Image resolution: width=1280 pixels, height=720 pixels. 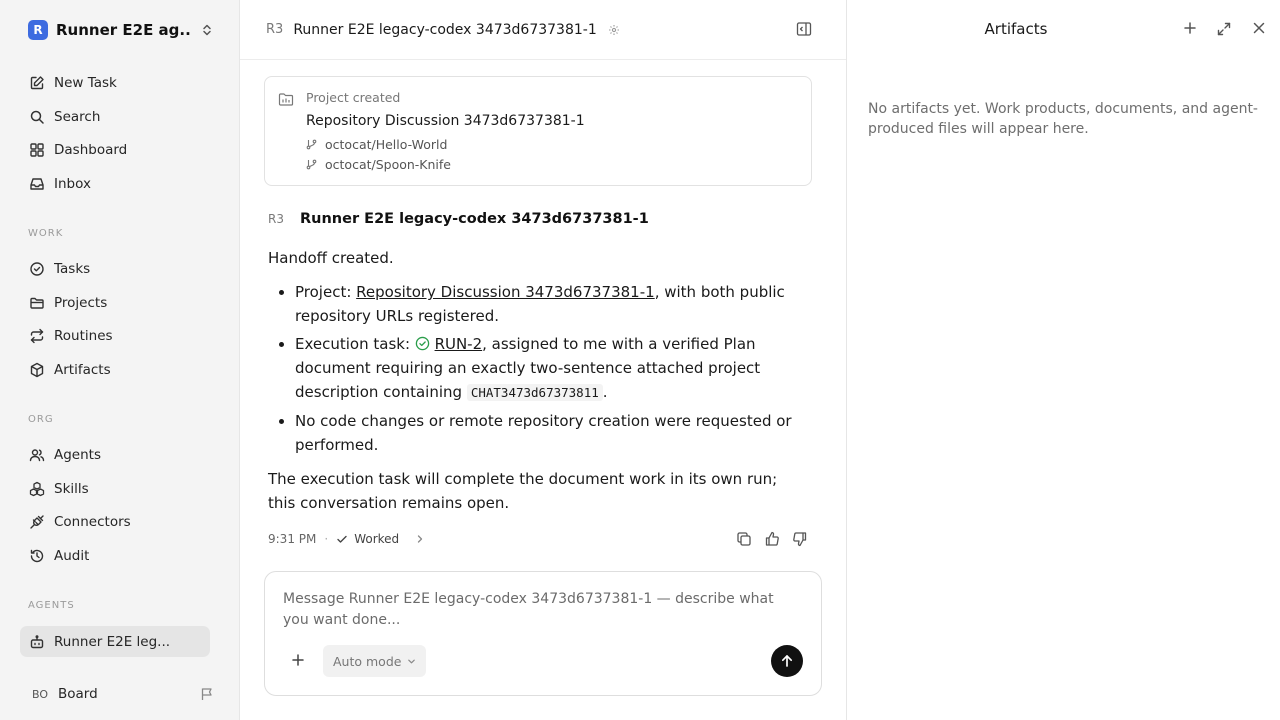 I want to click on send-button, so click(x=787, y=661).